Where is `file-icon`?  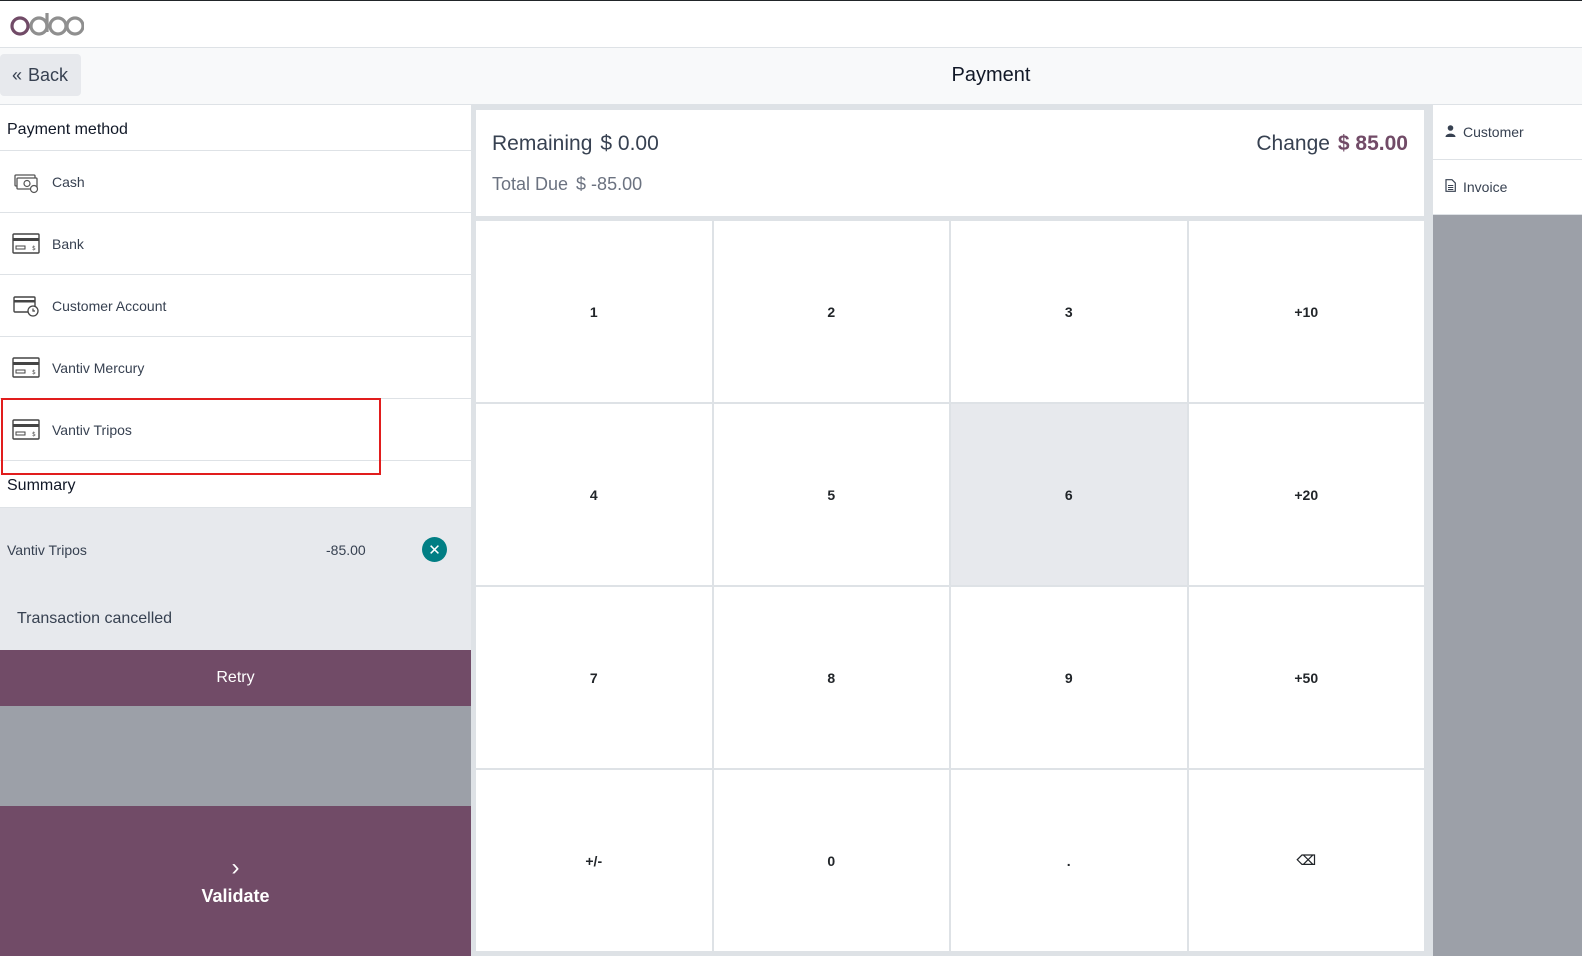 file-icon is located at coordinates (1450, 187).